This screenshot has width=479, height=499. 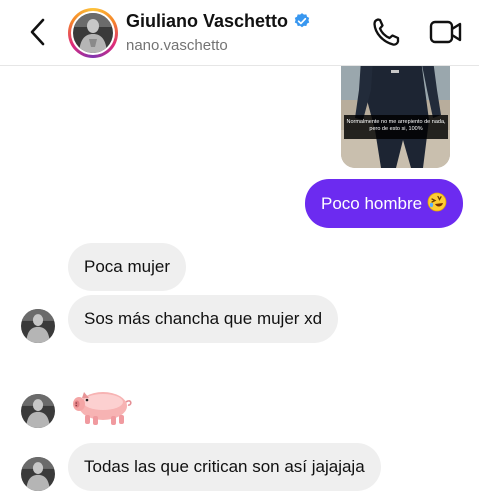 I want to click on phone-icon, so click(x=386, y=32).